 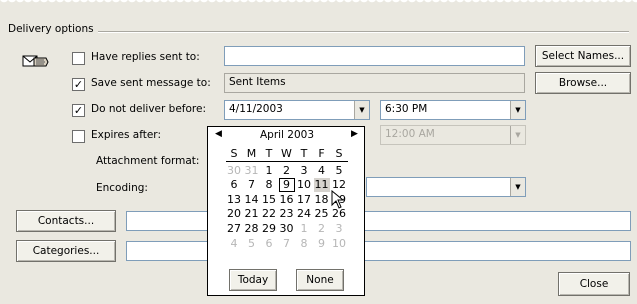 I want to click on categories-input, so click(x=378, y=251).